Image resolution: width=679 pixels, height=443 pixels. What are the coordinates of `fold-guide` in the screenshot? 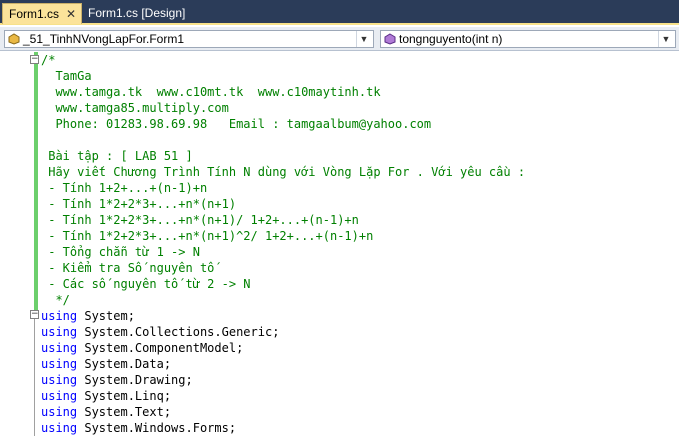 It's located at (34, 377).